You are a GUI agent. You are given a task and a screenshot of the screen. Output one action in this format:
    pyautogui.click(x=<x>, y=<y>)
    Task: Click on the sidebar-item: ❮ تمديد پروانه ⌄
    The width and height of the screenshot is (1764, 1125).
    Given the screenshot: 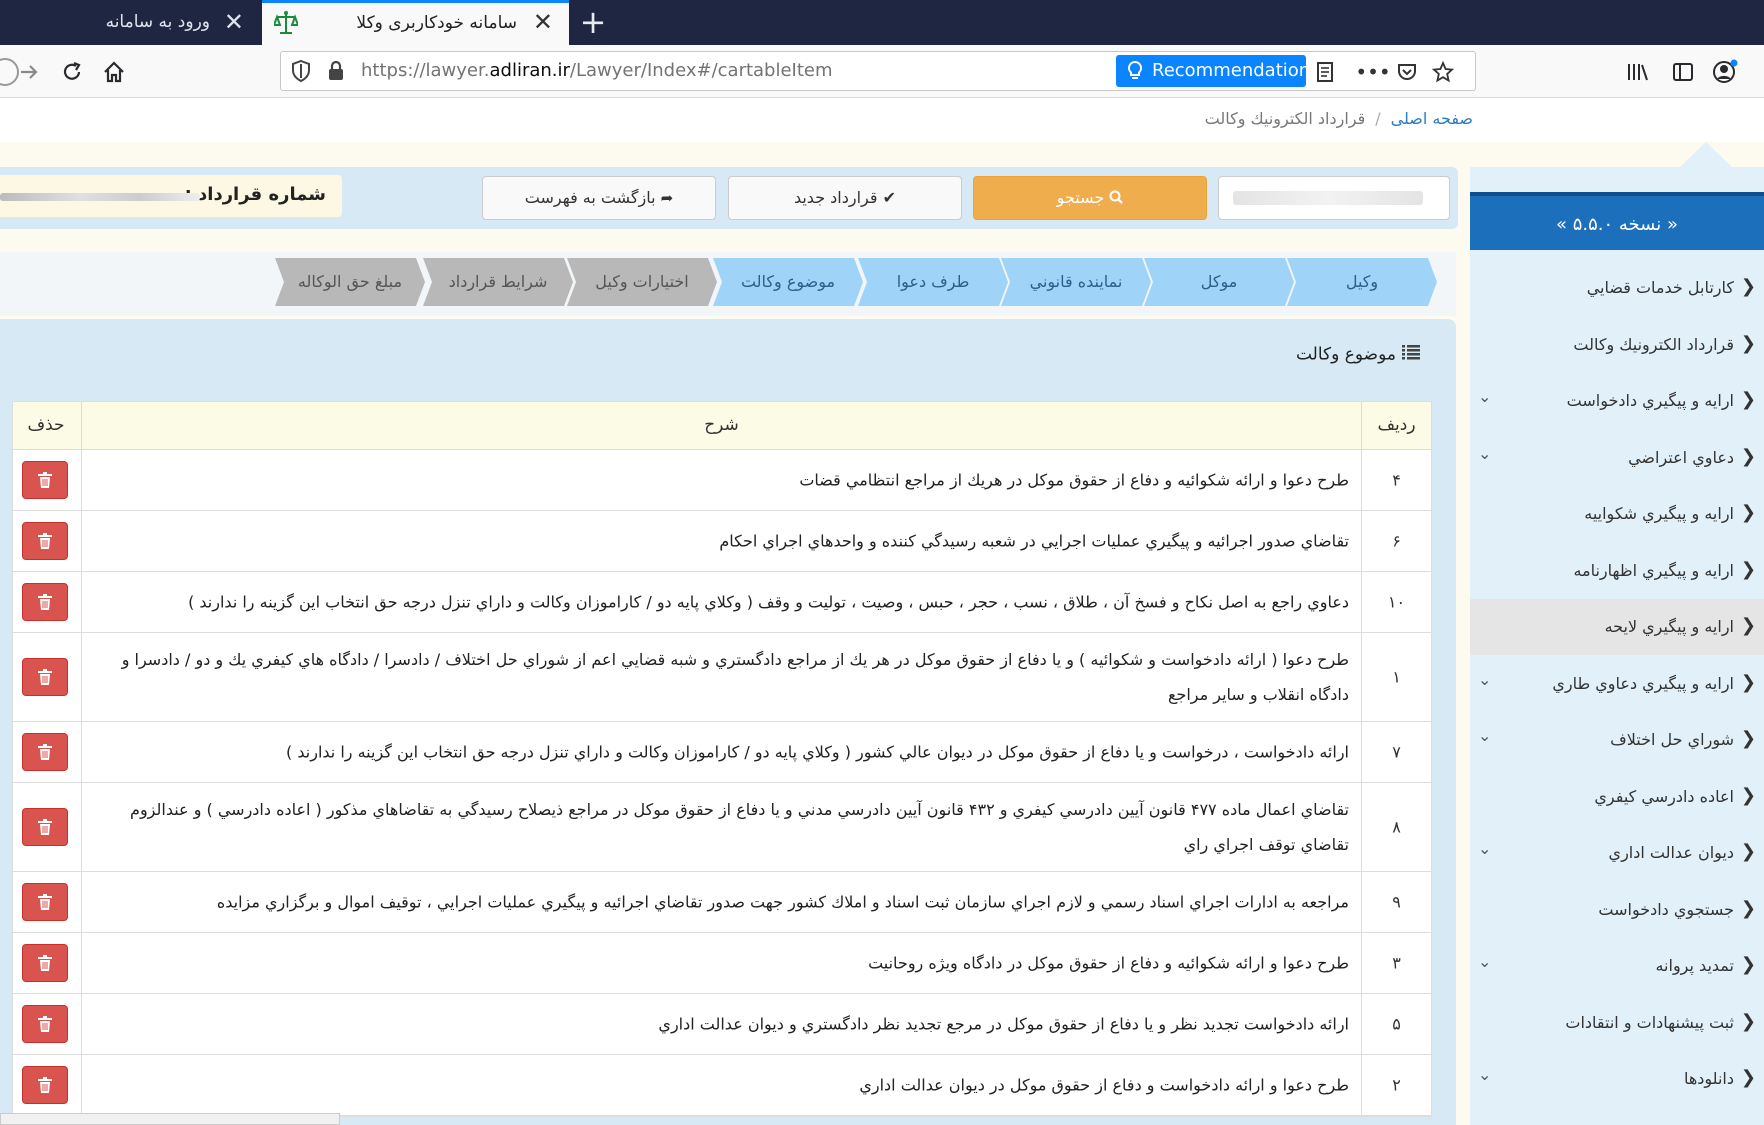 What is the action you would take?
    pyautogui.click(x=1617, y=966)
    